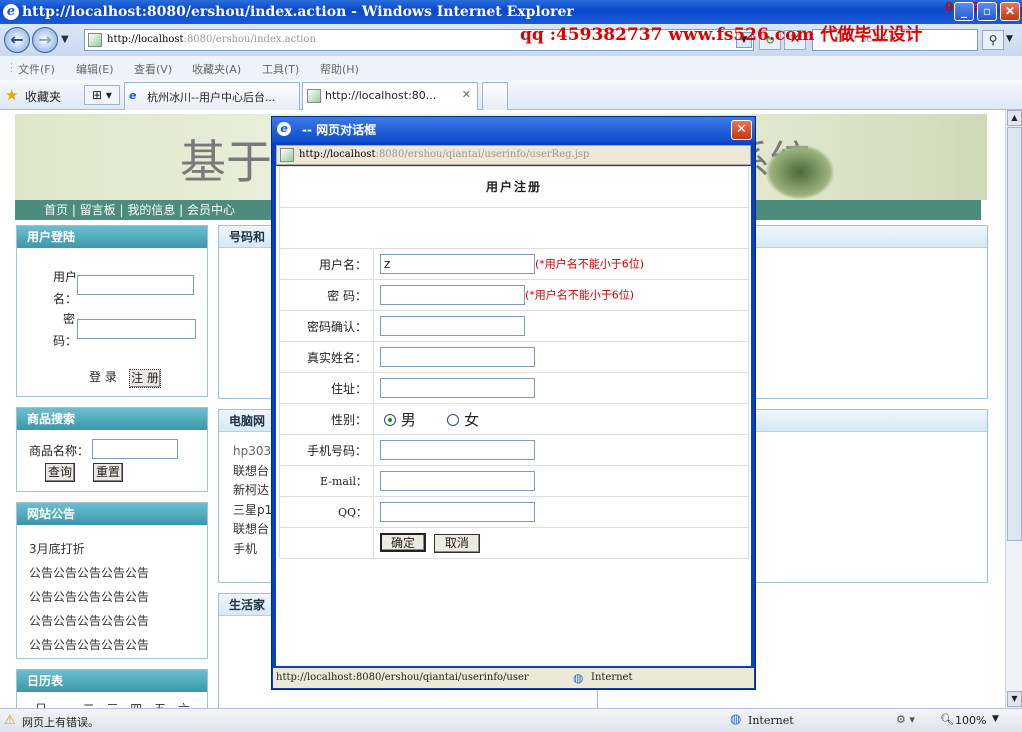 The height and width of the screenshot is (732, 1022). What do you see at coordinates (456, 543) in the screenshot?
I see `cancel-button: 取消` at bounding box center [456, 543].